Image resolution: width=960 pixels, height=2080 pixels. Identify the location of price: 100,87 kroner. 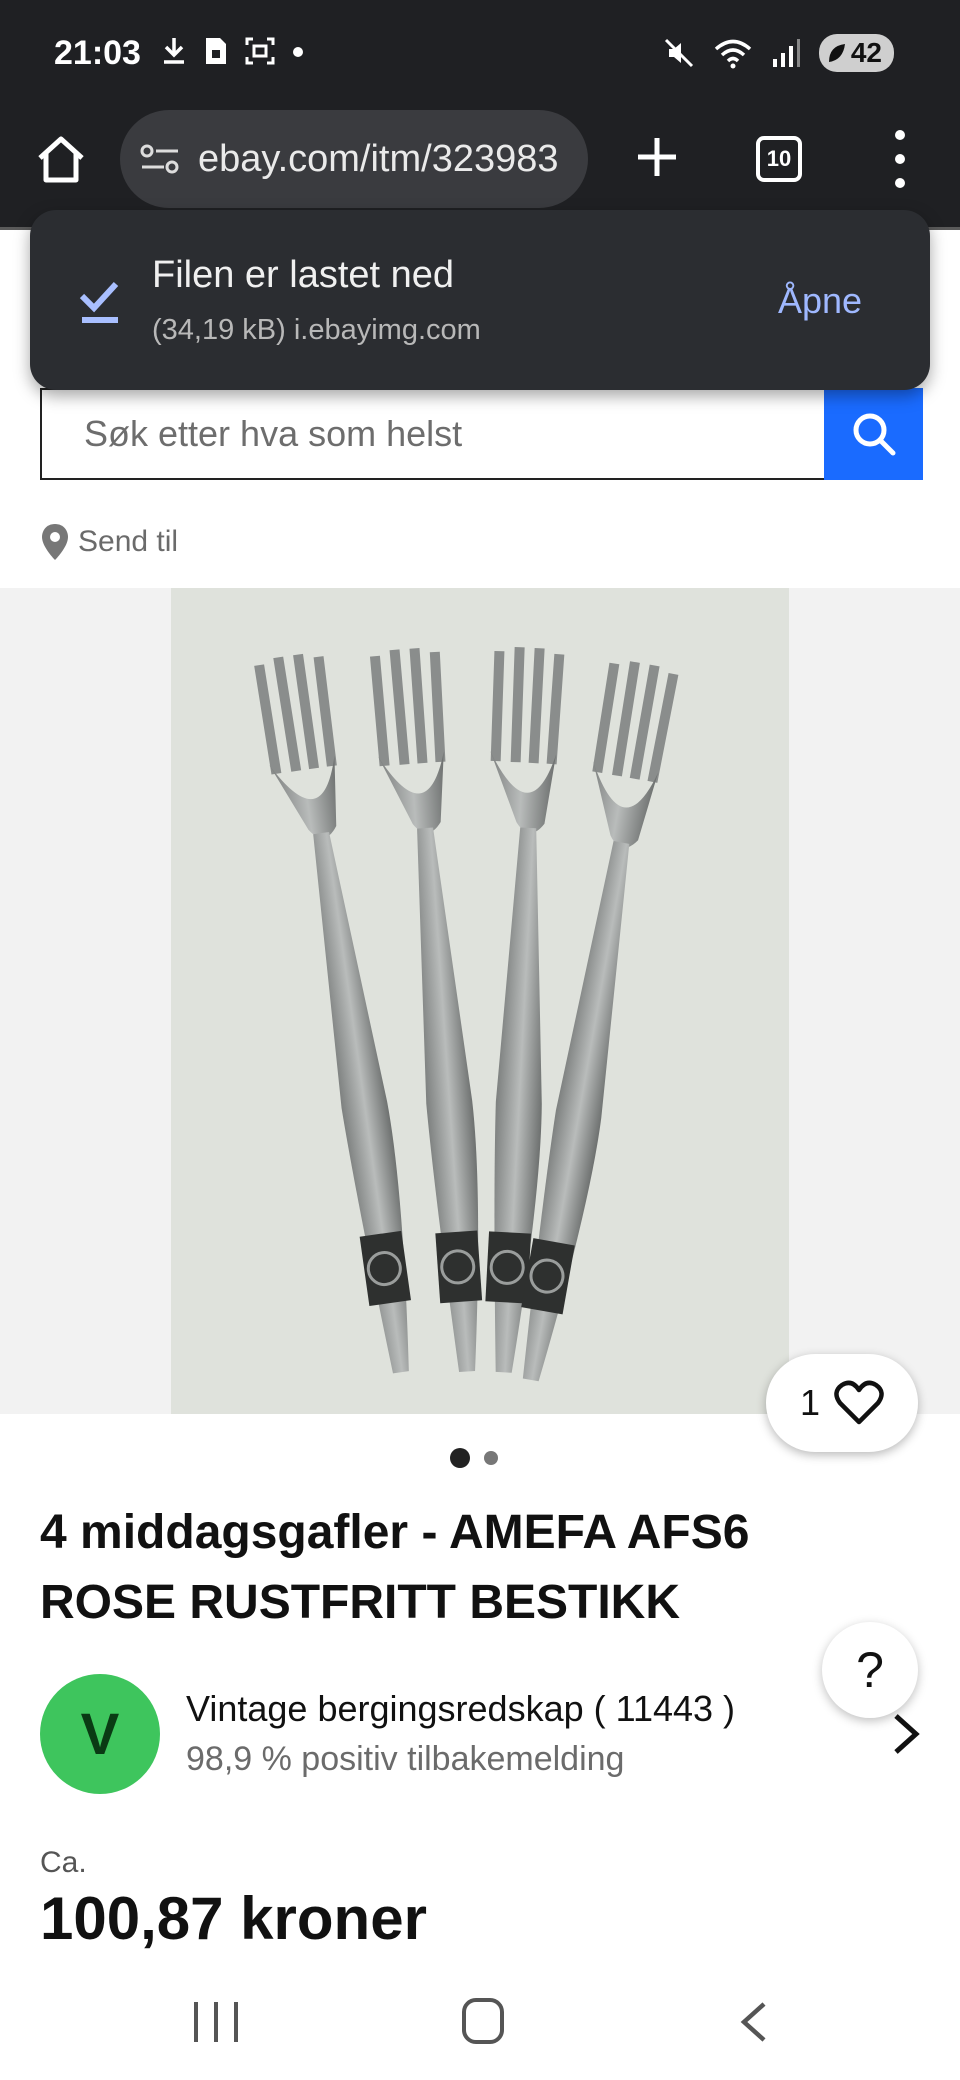
(233, 1918).